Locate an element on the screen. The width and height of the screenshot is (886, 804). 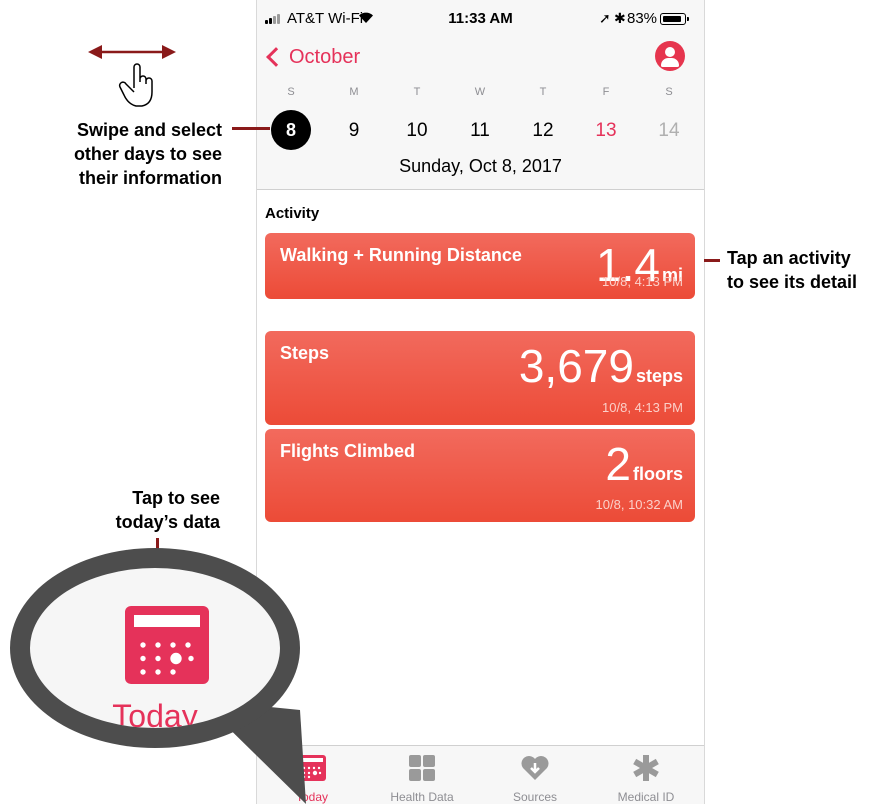
battery-percent: 83% is located at coordinates (642, 18).